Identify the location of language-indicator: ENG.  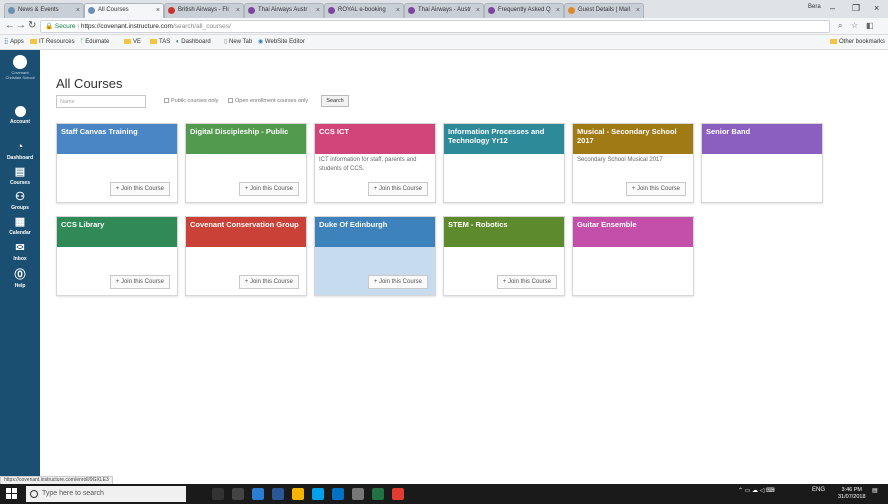
(818, 490).